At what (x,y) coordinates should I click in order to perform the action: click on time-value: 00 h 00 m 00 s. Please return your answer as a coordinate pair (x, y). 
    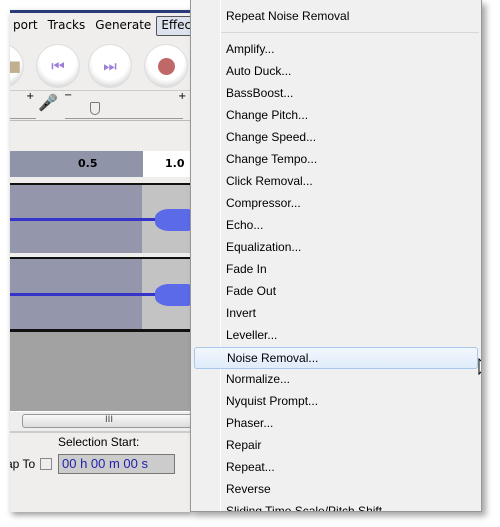
    Looking at the image, I should click on (105, 463).